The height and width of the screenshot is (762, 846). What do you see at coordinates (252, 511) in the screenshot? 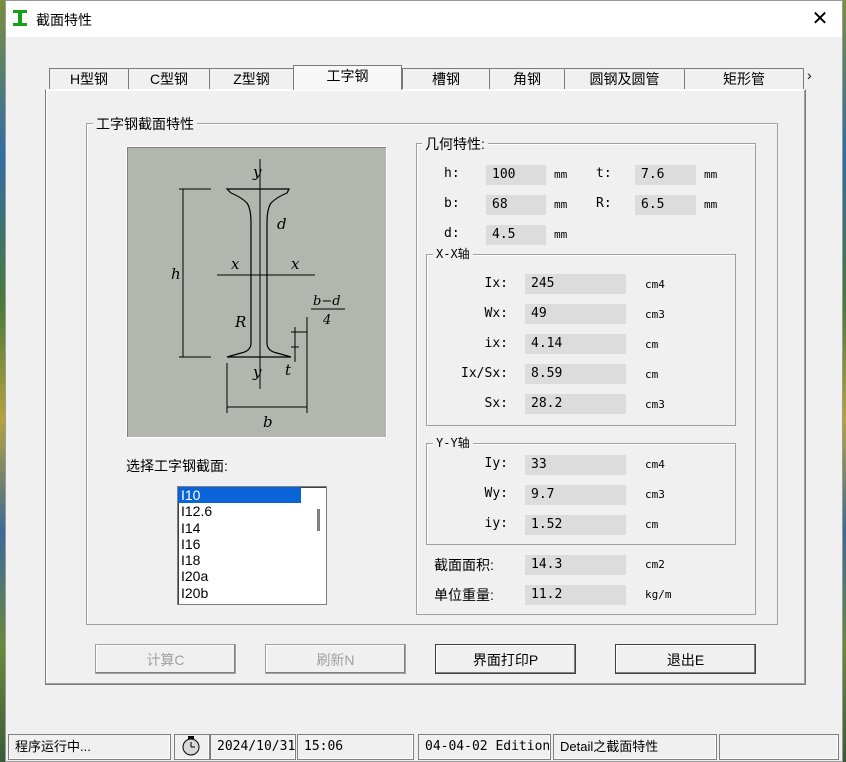
I see `list-item: I12.6` at bounding box center [252, 511].